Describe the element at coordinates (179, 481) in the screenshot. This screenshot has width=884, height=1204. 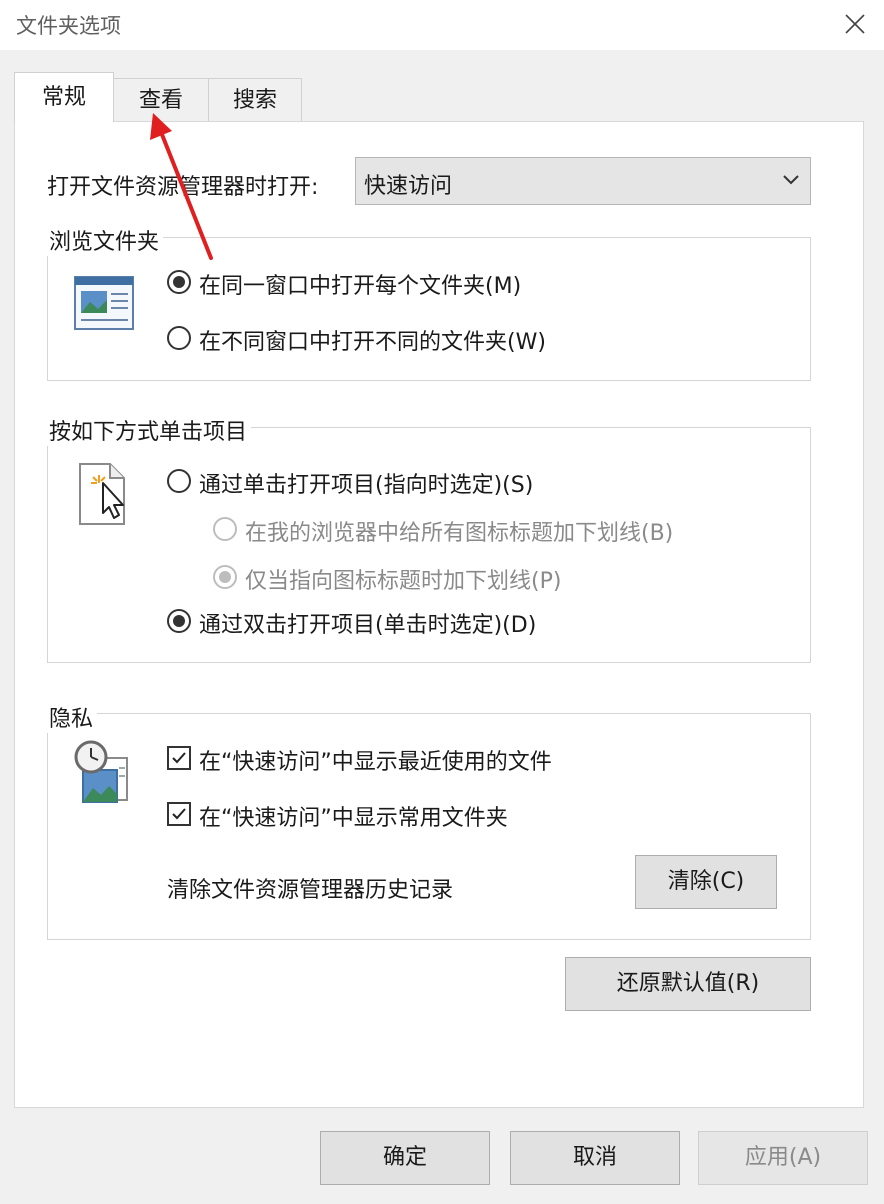
I see `radio-single-click` at that location.